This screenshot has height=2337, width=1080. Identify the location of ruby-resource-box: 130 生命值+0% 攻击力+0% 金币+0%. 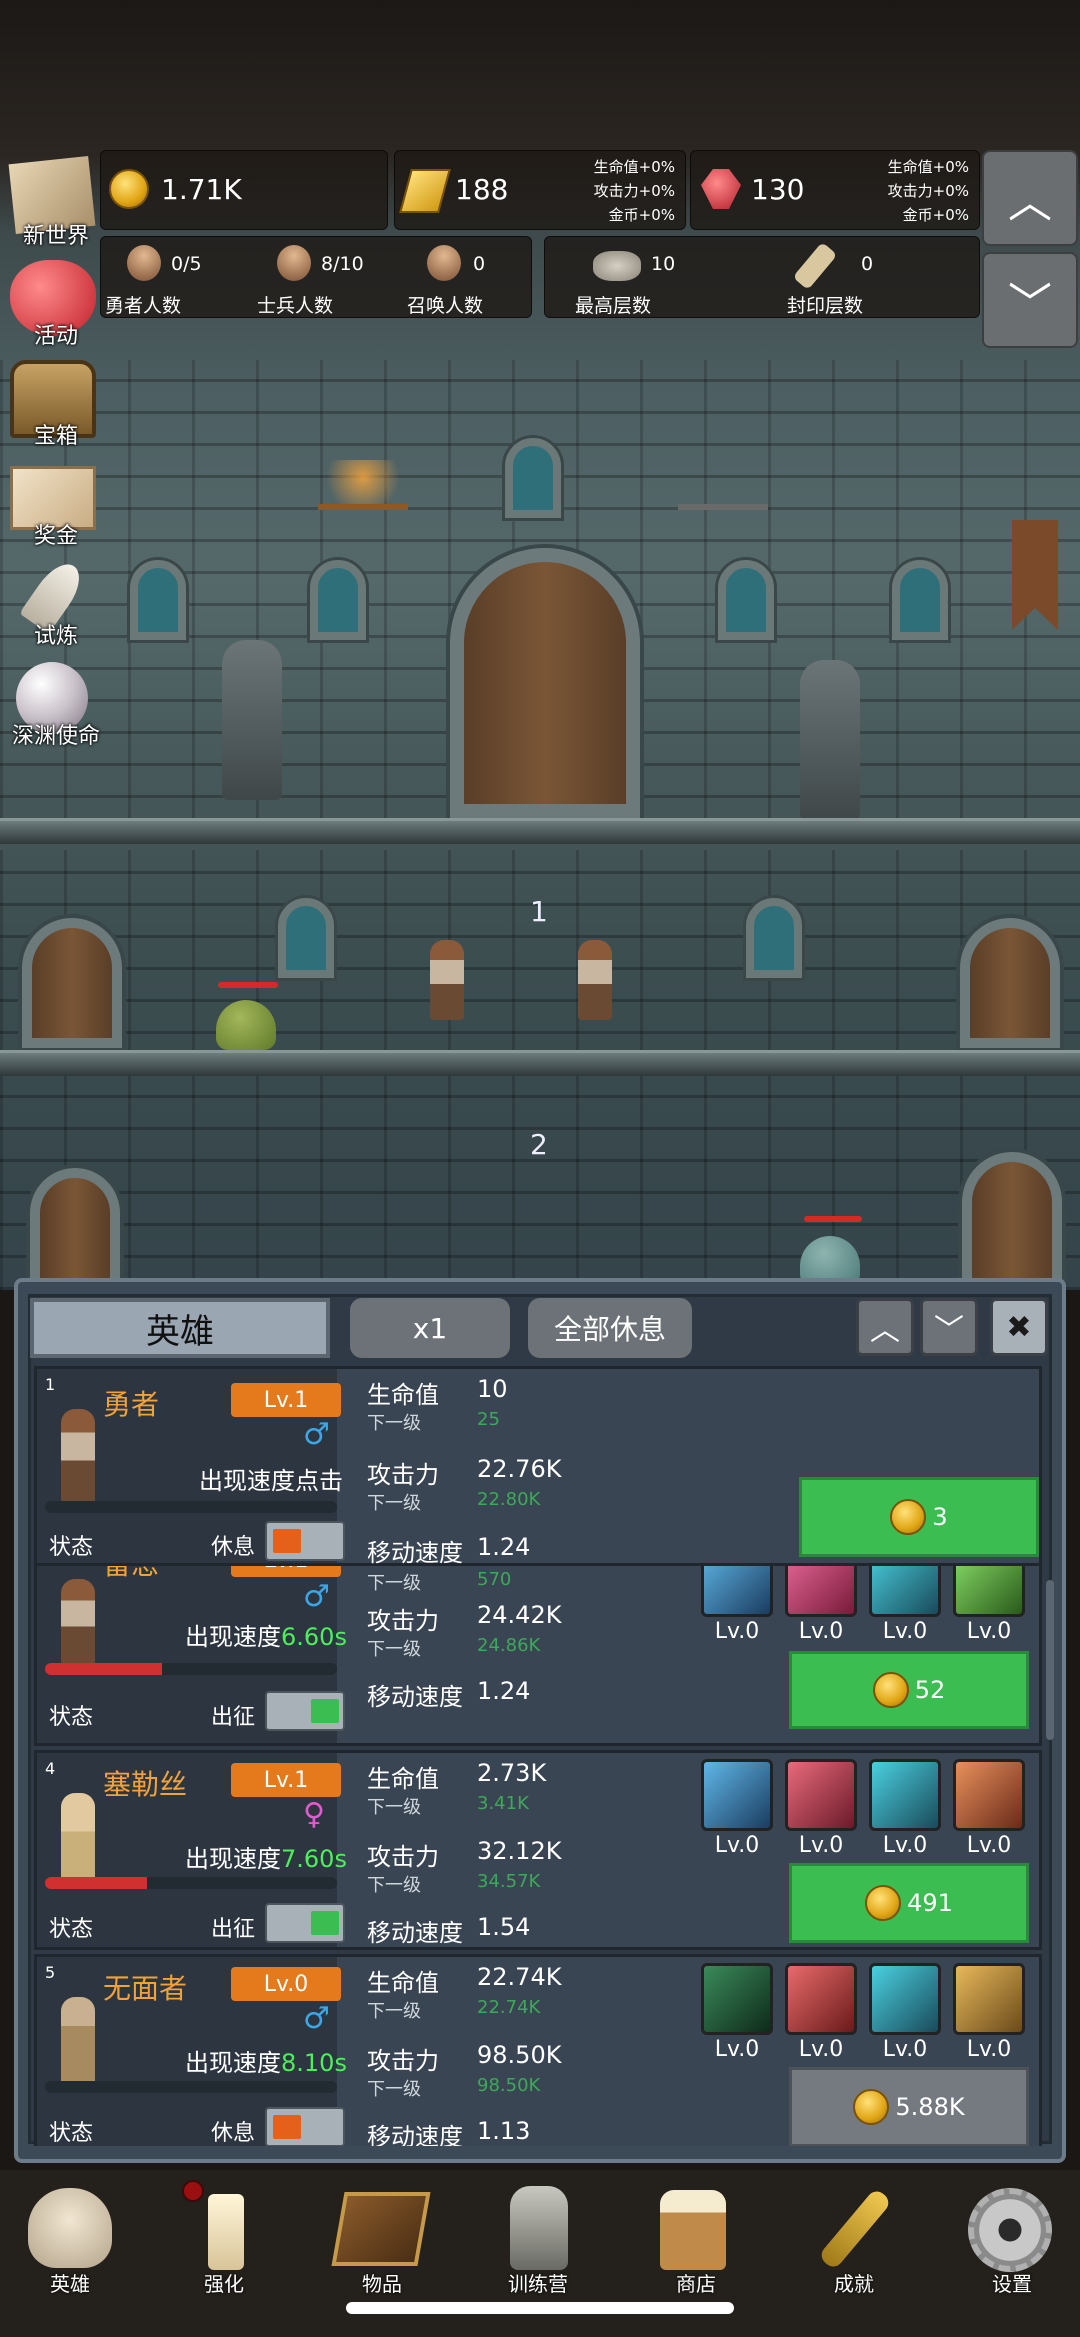
(835, 190).